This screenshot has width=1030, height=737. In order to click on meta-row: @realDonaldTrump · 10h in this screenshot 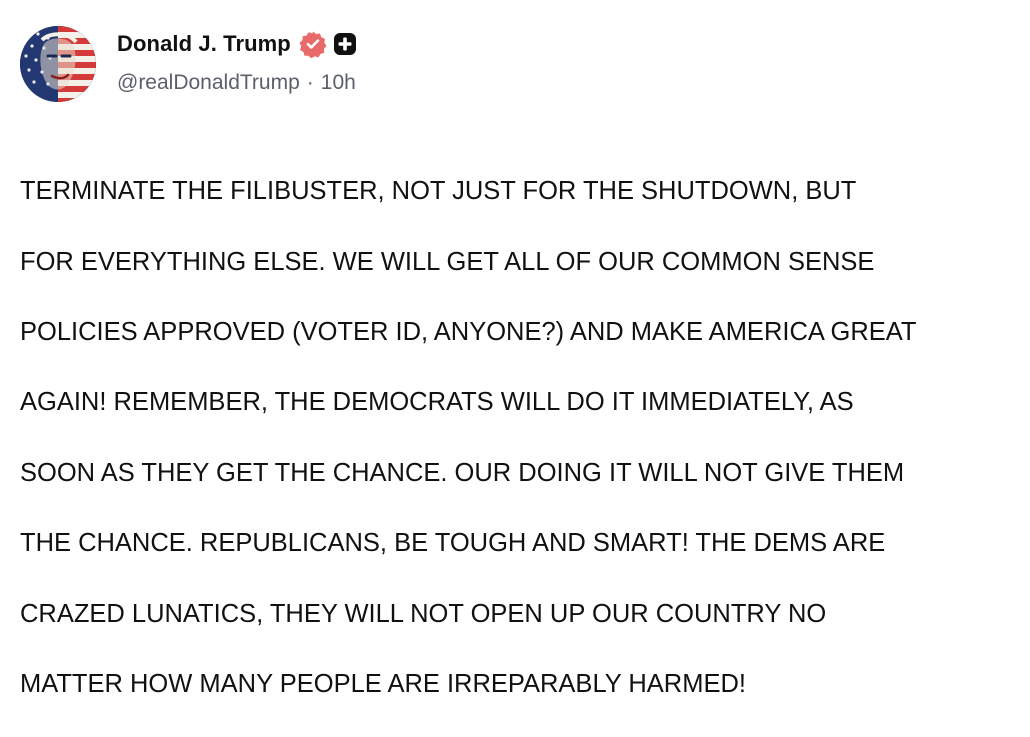, I will do `click(563, 83)`.